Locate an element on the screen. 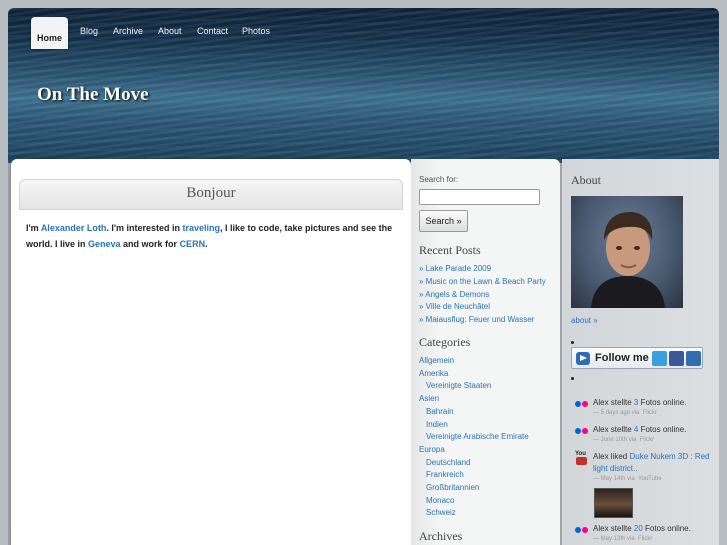  category-link: Schweiz is located at coordinates (489, 513).